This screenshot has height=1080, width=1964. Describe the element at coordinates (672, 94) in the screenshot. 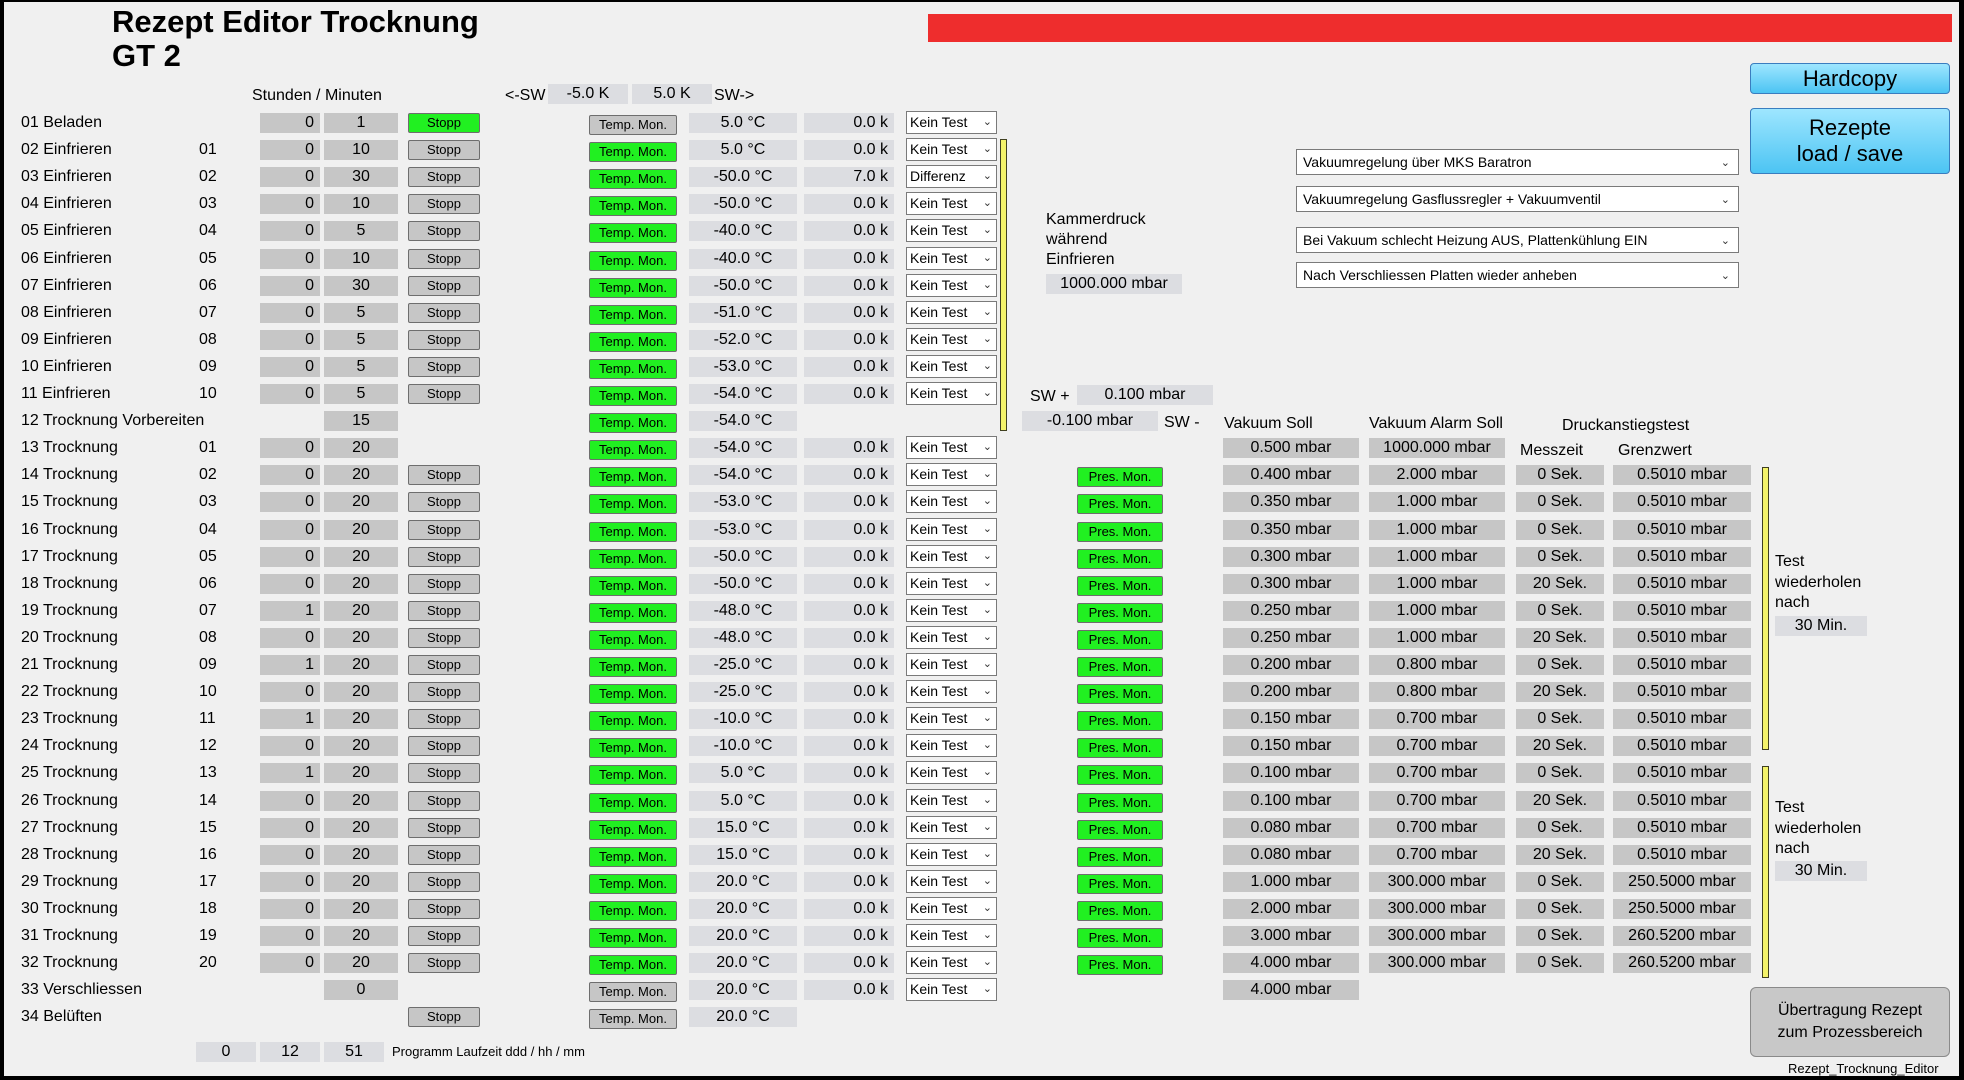

I see `sw-plus-field: 5.0 K` at that location.